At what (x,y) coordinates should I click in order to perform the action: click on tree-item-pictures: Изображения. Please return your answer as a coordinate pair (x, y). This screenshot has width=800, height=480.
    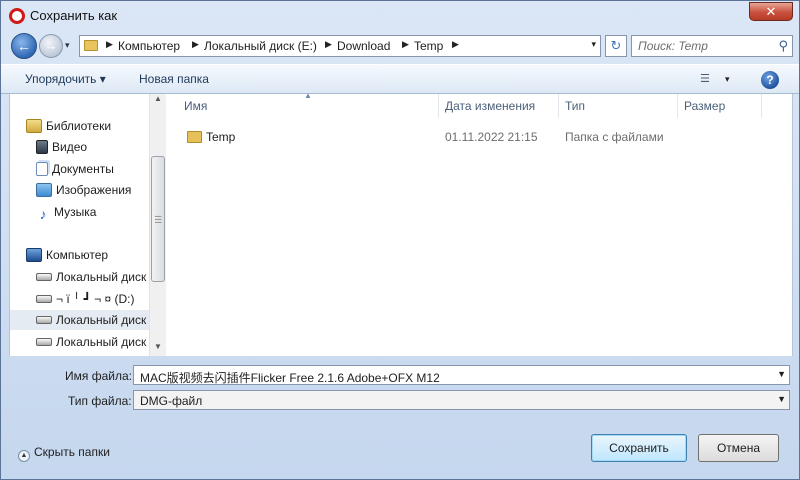
    Looking at the image, I should click on (83, 190).